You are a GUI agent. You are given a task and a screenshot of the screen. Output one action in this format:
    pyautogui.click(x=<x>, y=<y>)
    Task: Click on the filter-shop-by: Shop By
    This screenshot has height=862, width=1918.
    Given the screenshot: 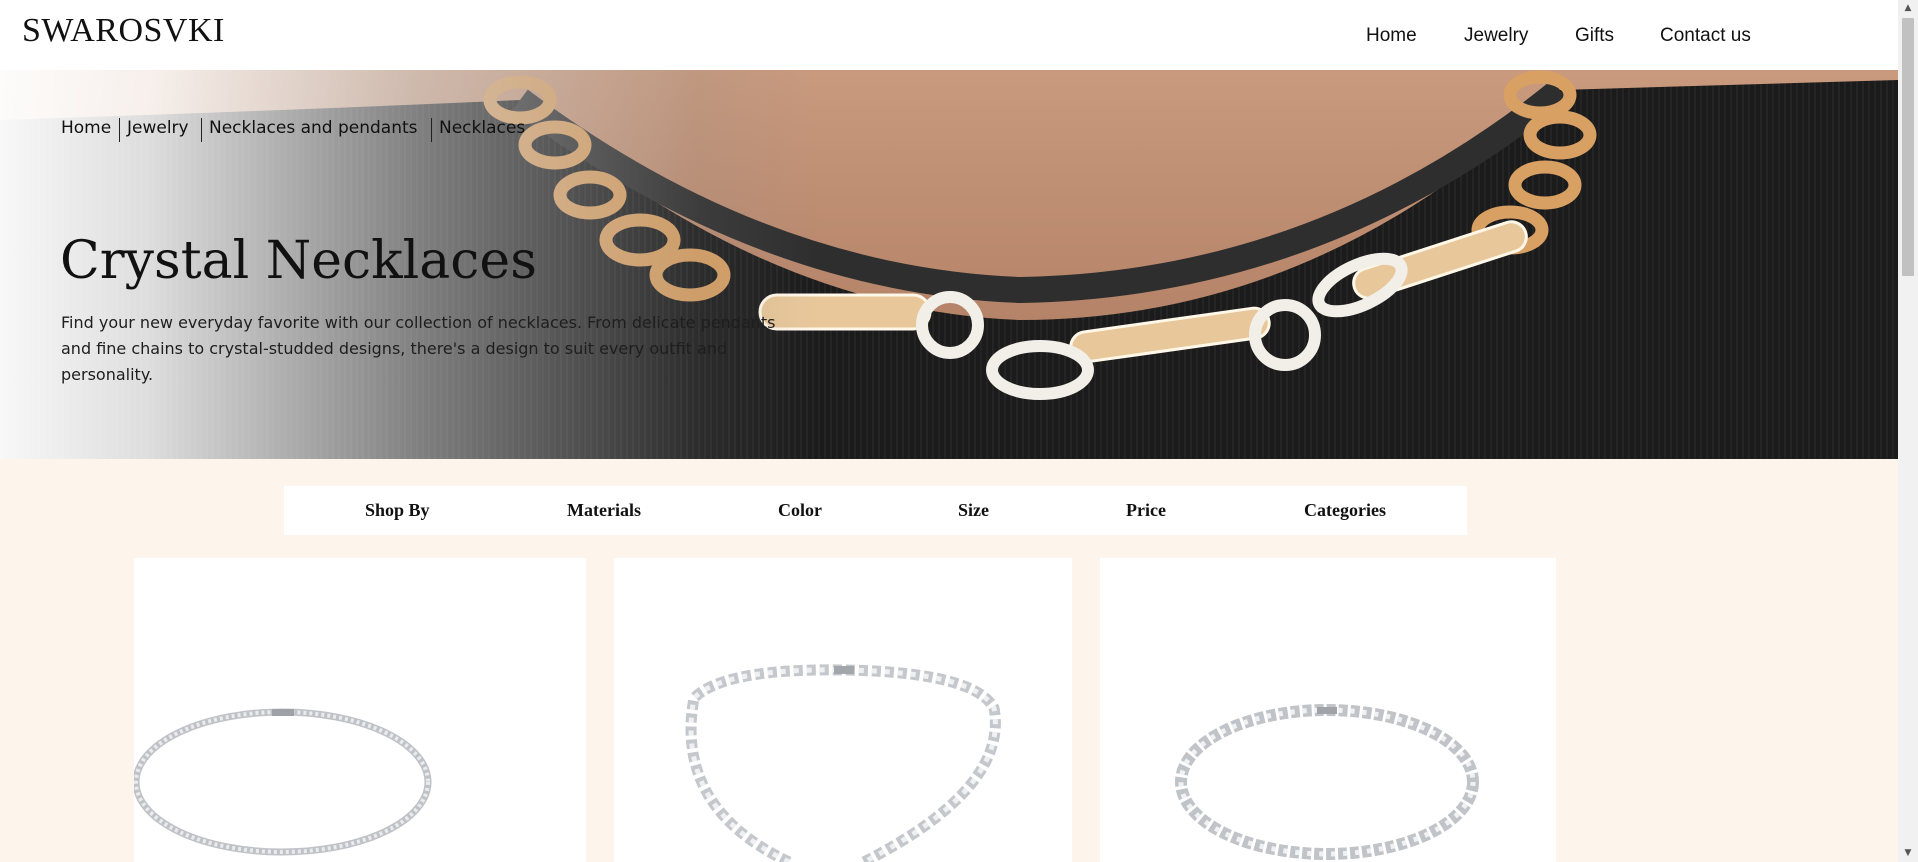 What is the action you would take?
    pyautogui.click(x=397, y=510)
    